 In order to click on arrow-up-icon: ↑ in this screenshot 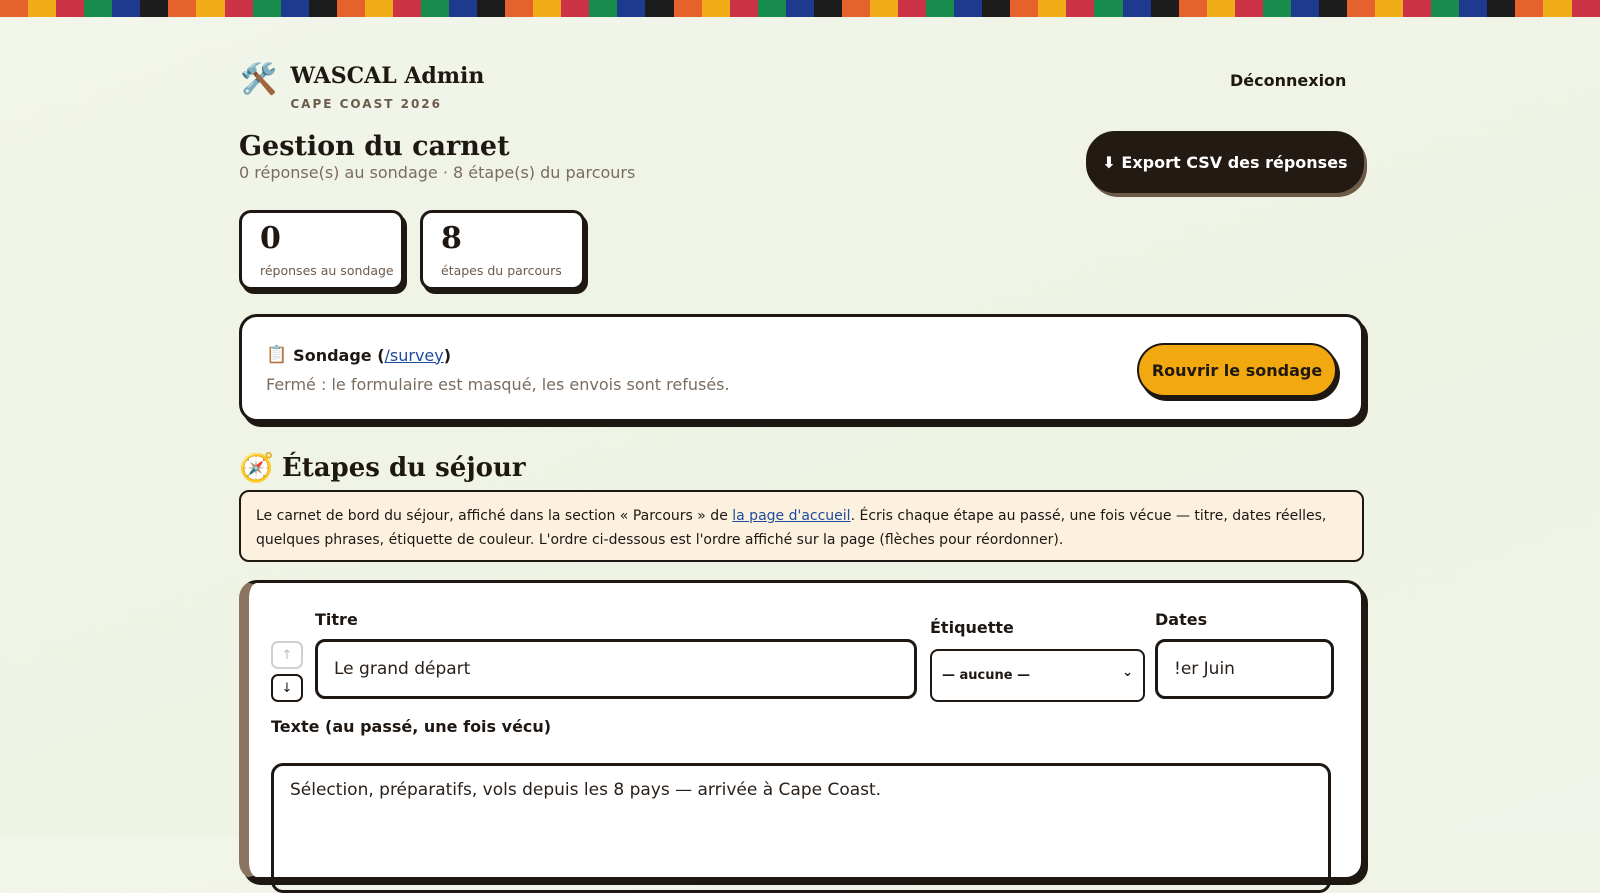, I will do `click(287, 655)`.